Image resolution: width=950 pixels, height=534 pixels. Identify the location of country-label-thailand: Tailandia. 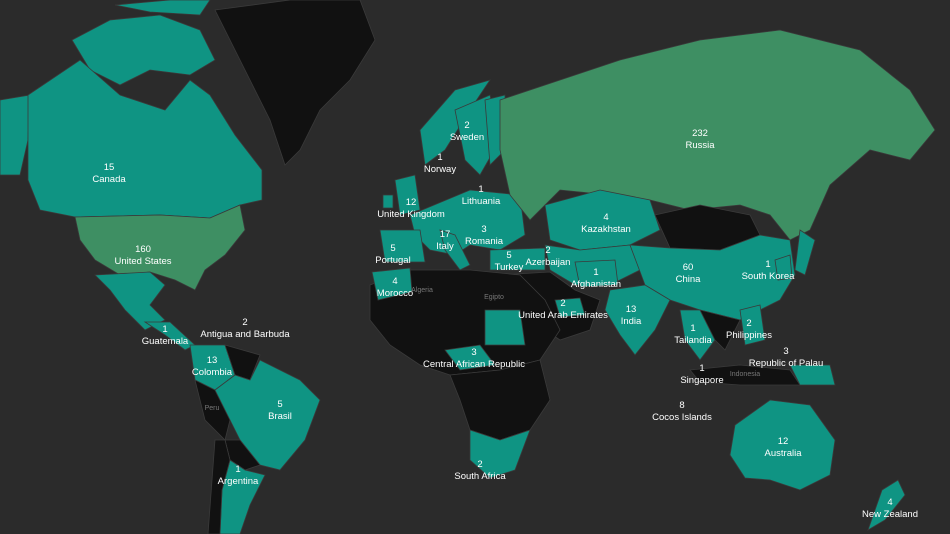
(693, 340).